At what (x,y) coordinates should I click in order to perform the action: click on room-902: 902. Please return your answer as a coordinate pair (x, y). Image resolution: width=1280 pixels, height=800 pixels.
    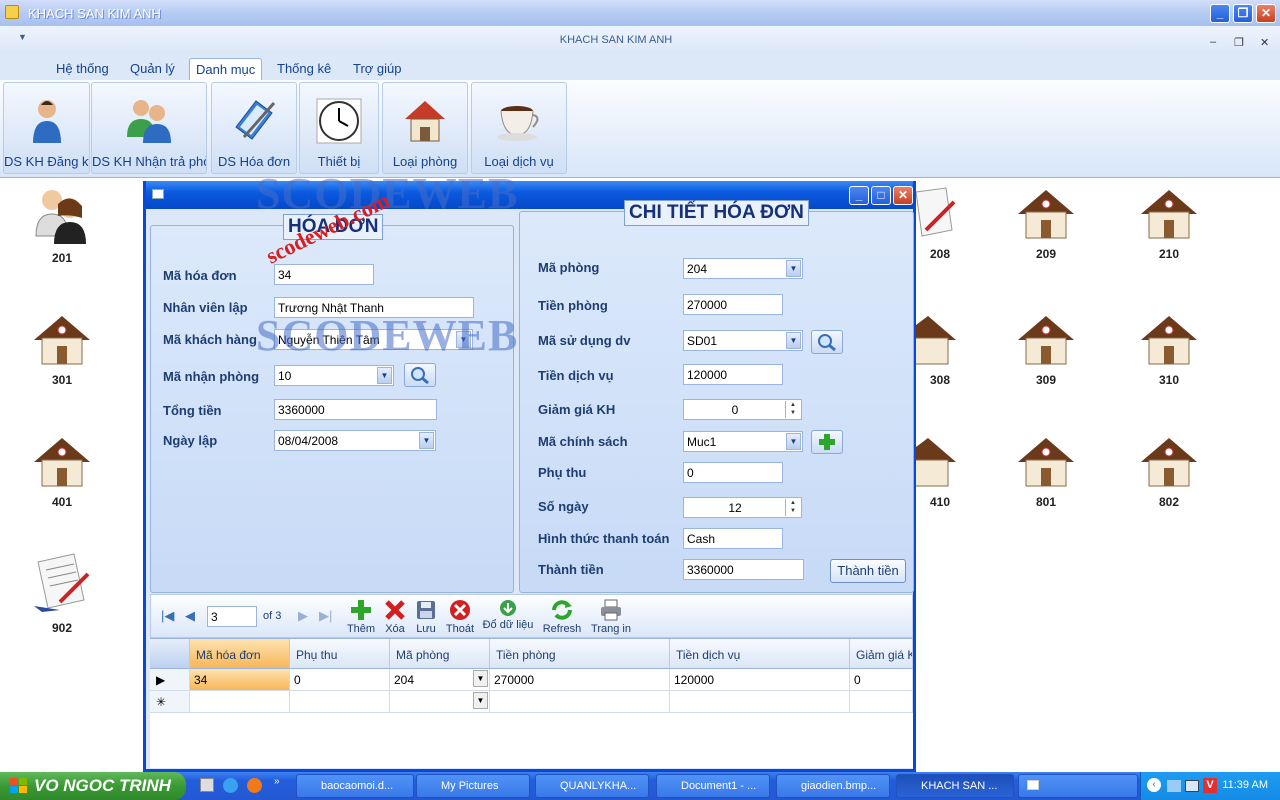
    Looking at the image, I should click on (62, 593).